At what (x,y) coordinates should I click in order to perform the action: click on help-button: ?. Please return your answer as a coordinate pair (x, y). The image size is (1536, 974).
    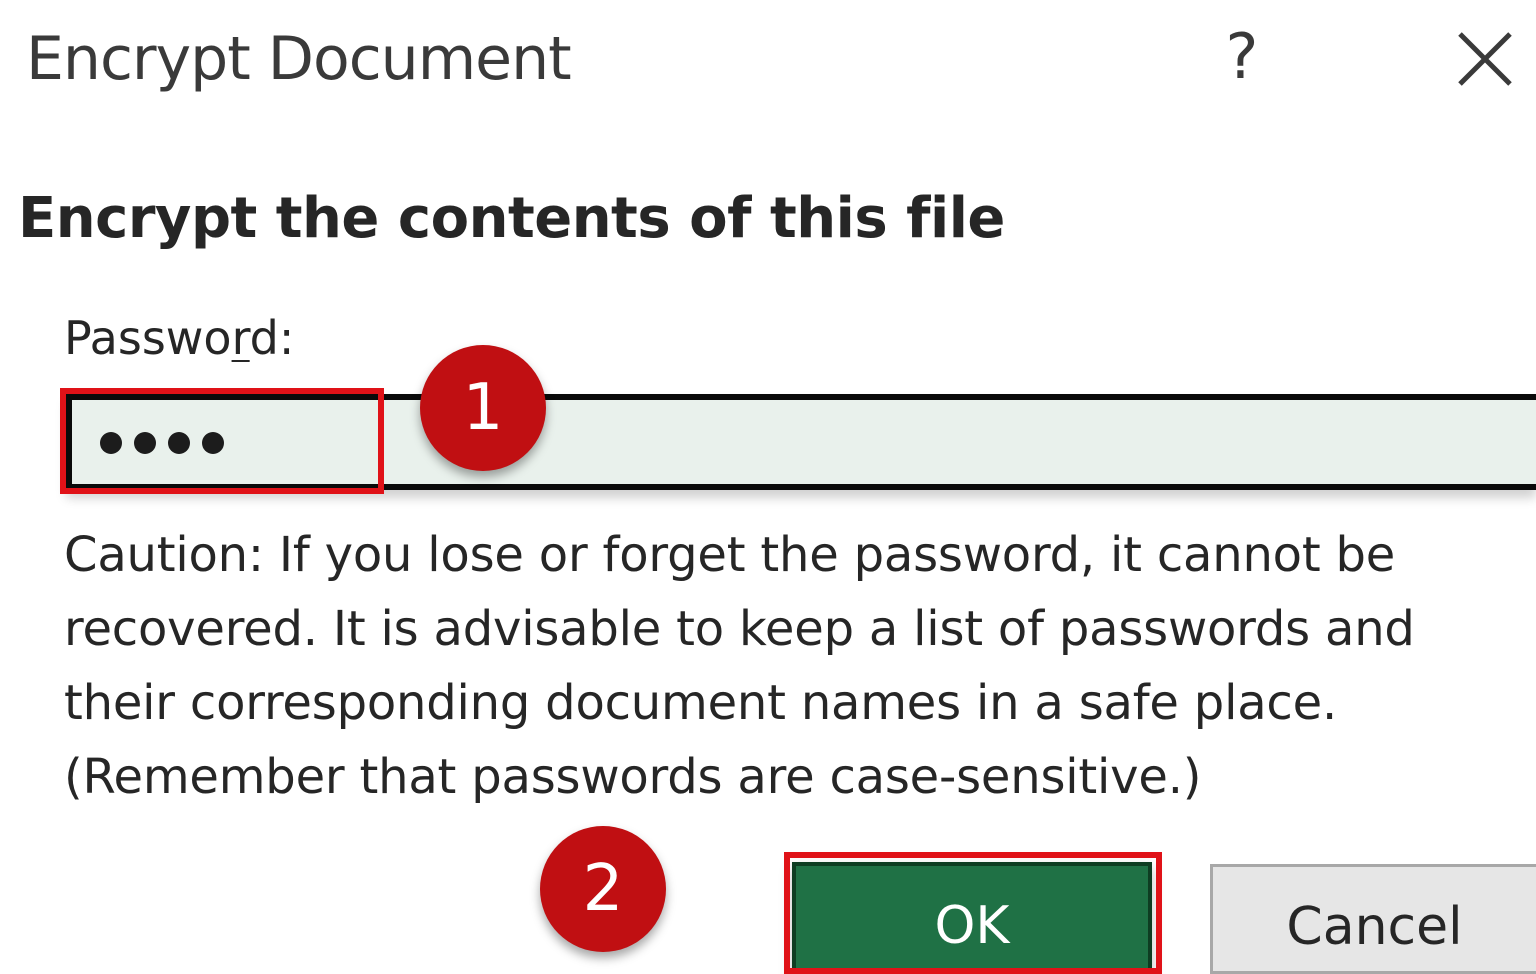
    Looking at the image, I should click on (1242, 57).